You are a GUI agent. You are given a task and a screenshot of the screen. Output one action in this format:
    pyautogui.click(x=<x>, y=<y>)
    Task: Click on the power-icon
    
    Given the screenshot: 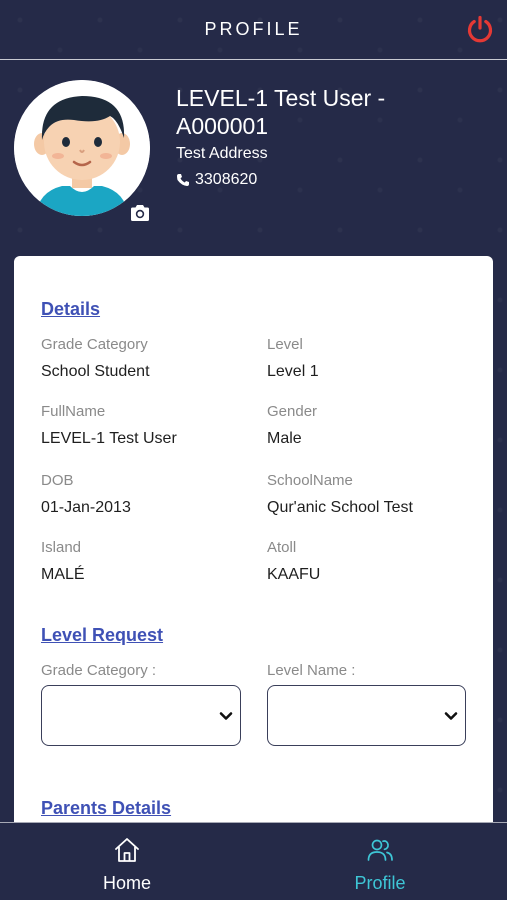 What is the action you would take?
    pyautogui.click(x=480, y=29)
    